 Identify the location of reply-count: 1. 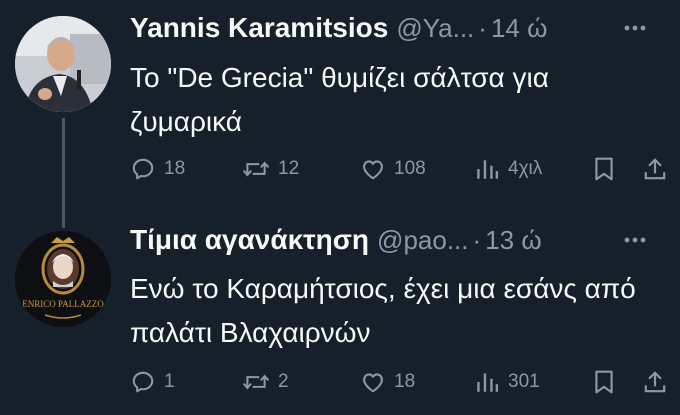
(169, 381).